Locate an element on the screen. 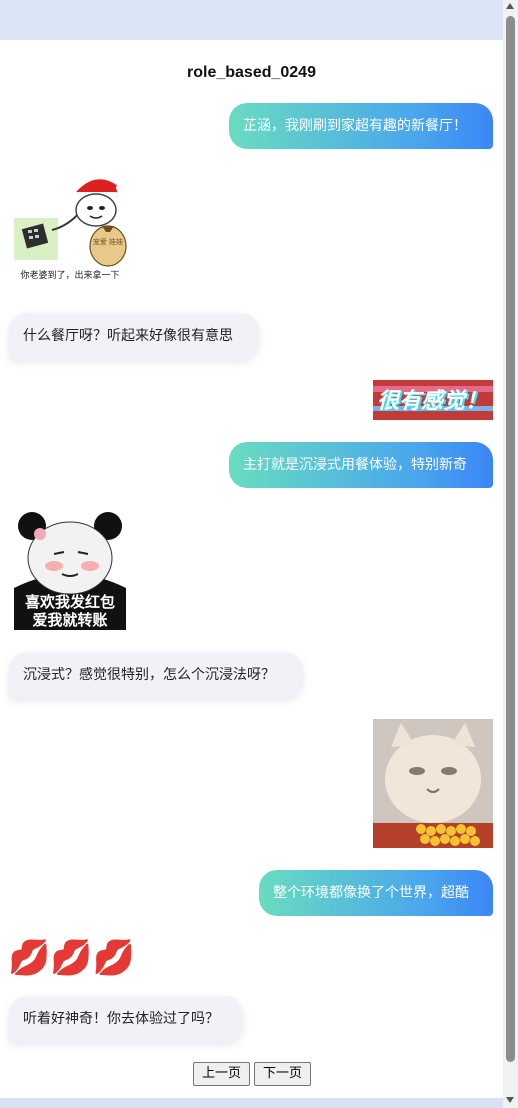  message-bubble-received: 什么餐厅呀？听起来好像很有意思 is located at coordinates (134, 336).